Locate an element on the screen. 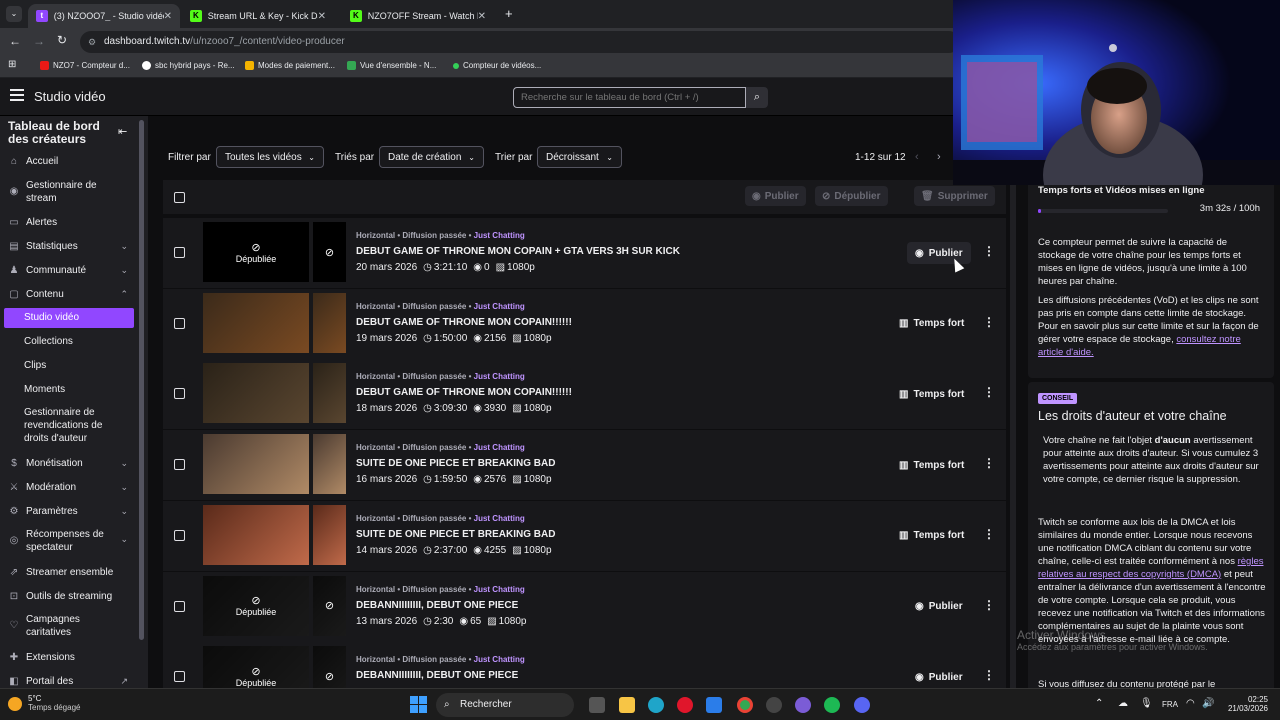  video-title: DEBUT GAME OF THRONE MON COPAIN!!!!!! is located at coordinates (464, 392).